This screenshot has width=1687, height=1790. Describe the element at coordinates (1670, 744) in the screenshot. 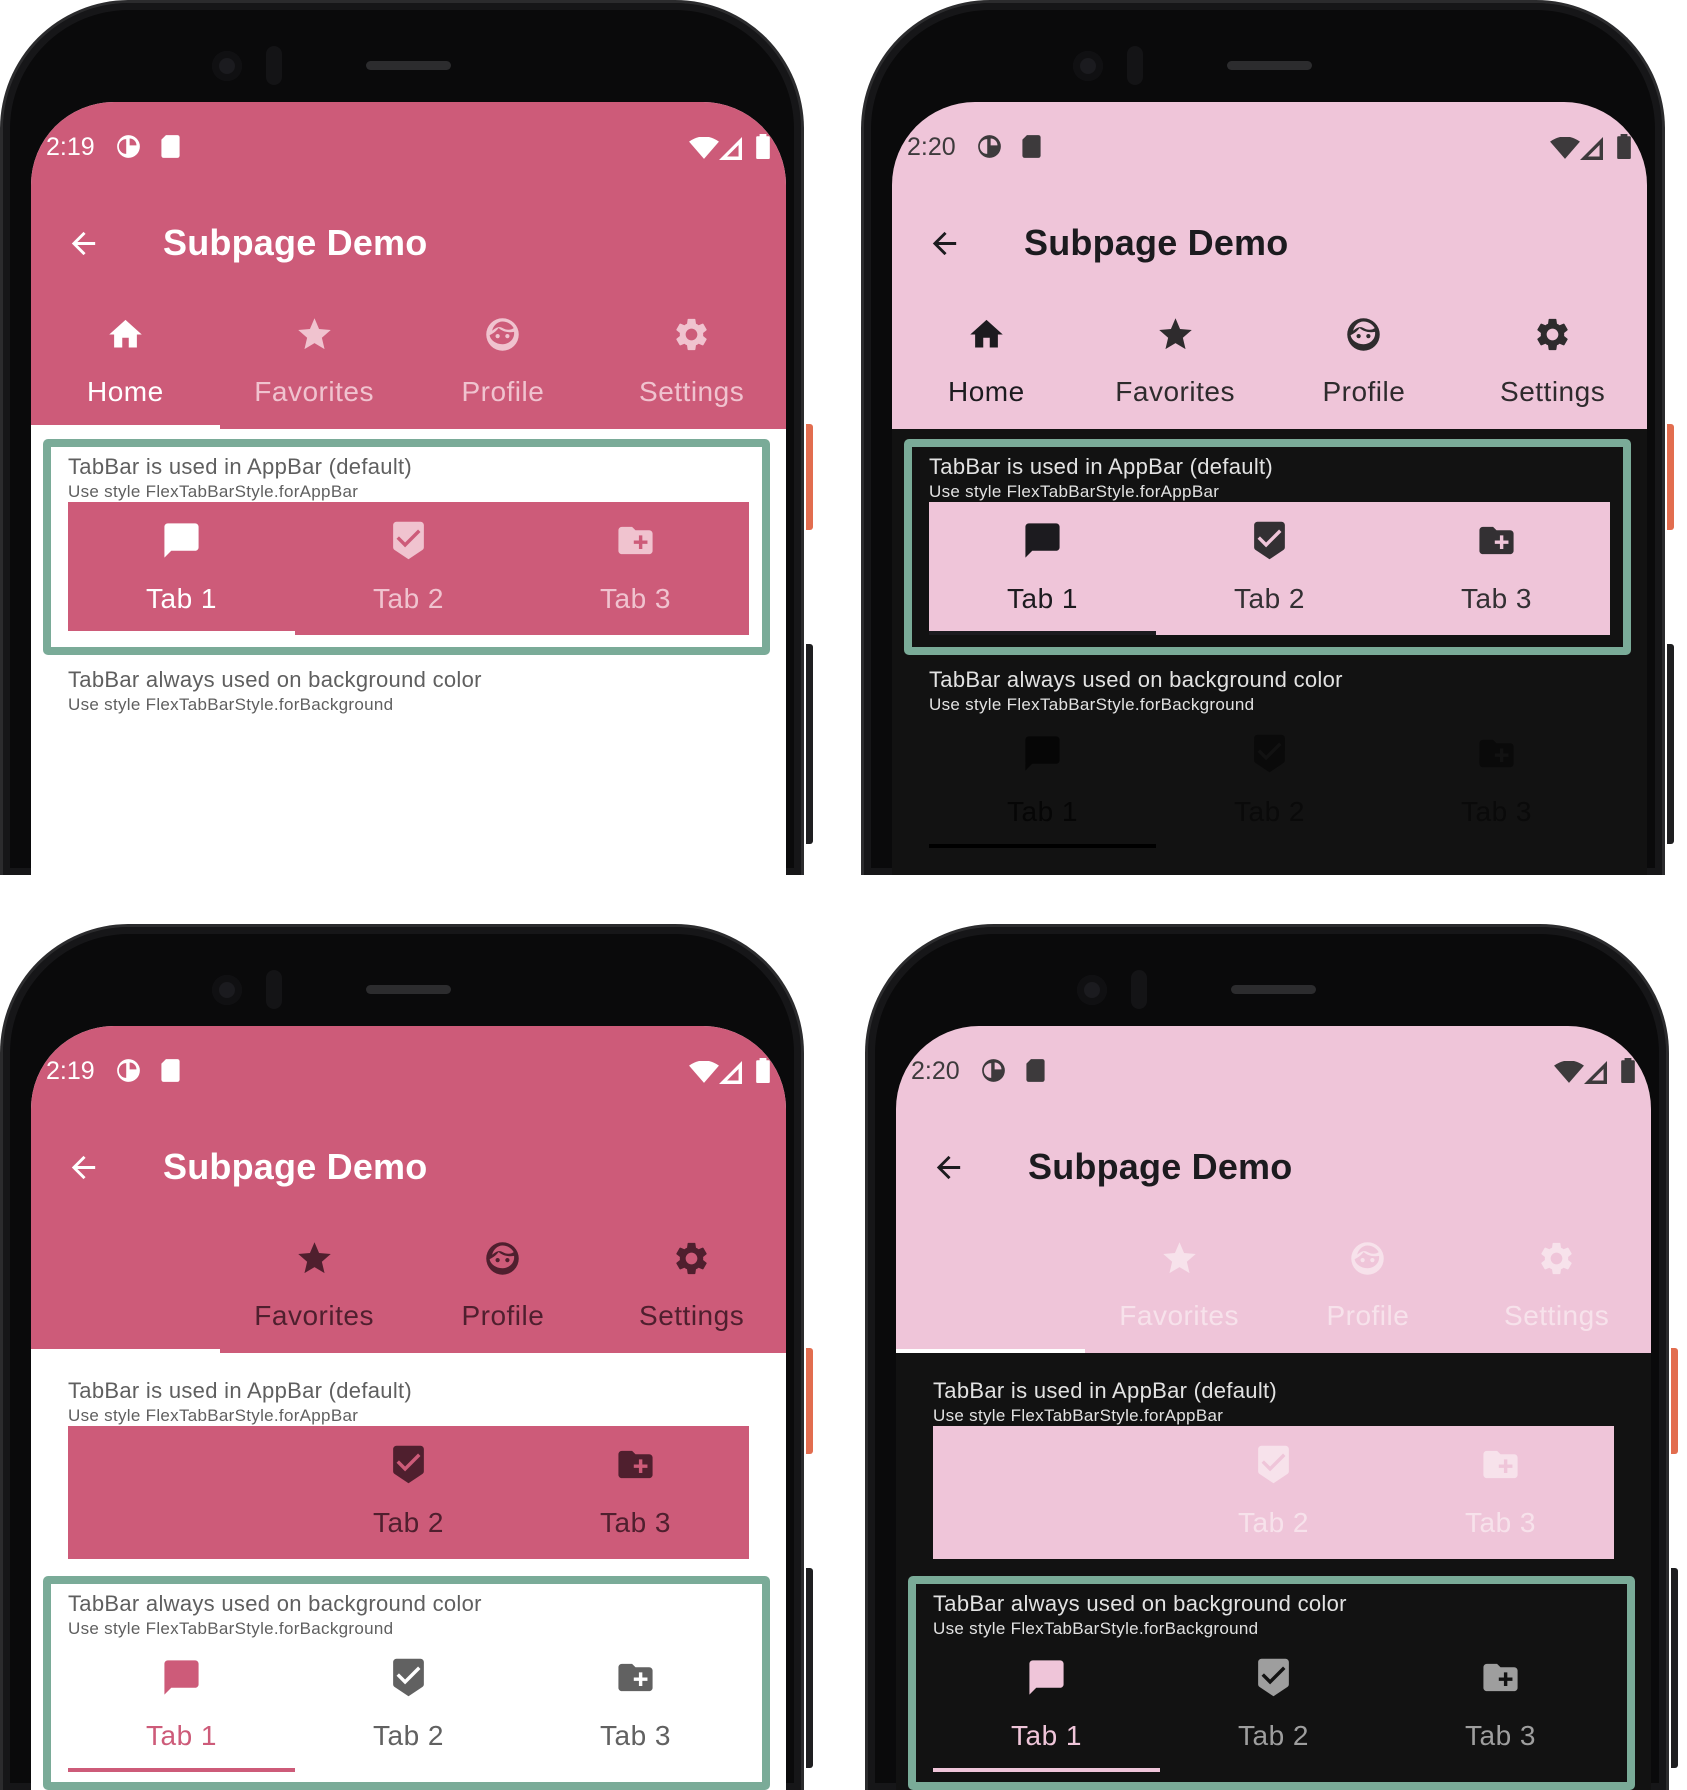

I see `volume-button` at that location.